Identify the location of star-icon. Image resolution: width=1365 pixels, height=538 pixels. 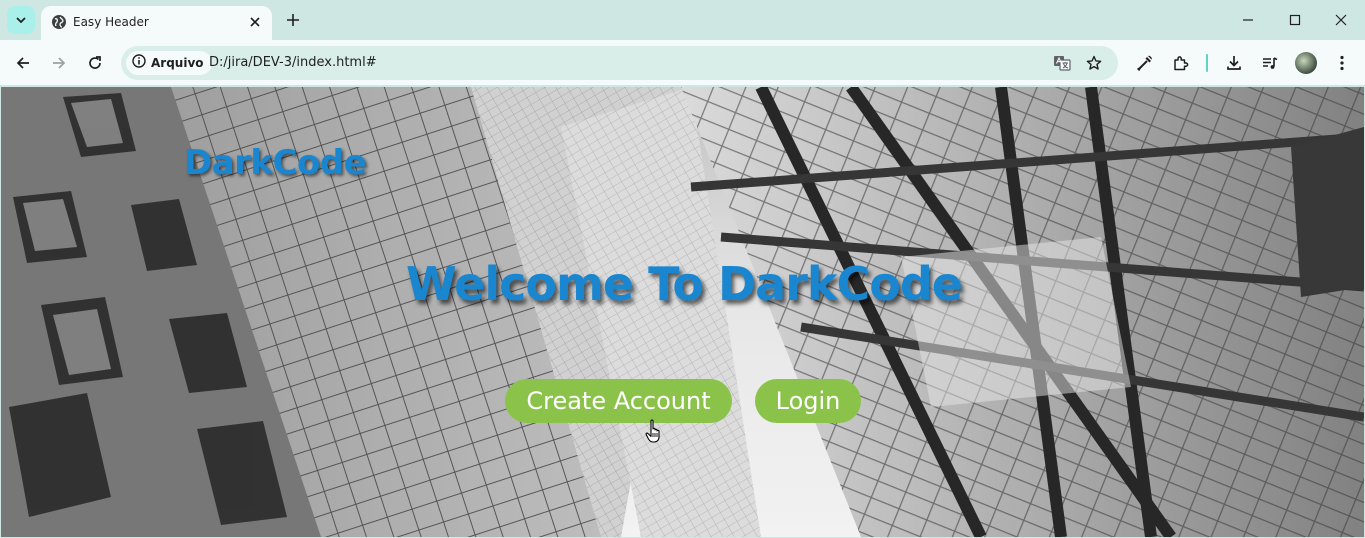
(1094, 63).